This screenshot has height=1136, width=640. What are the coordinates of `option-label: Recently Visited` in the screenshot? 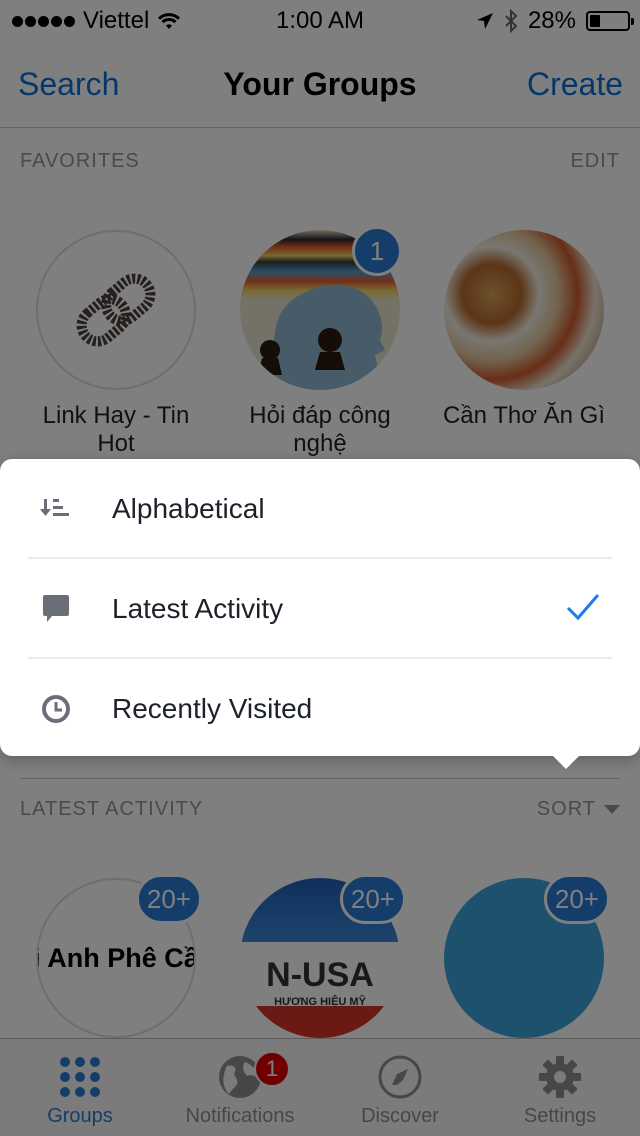 It's located at (212, 708).